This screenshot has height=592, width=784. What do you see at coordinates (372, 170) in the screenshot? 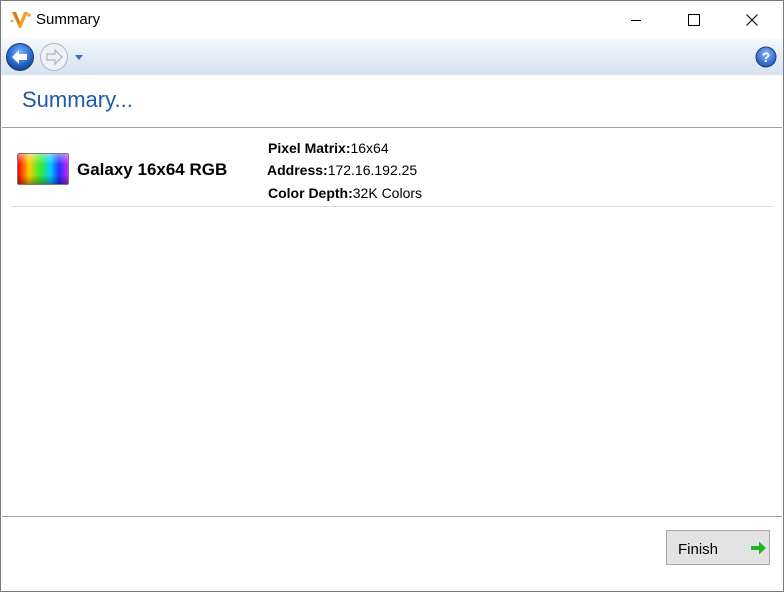
I see `address-value: 172.16.192.25` at bounding box center [372, 170].